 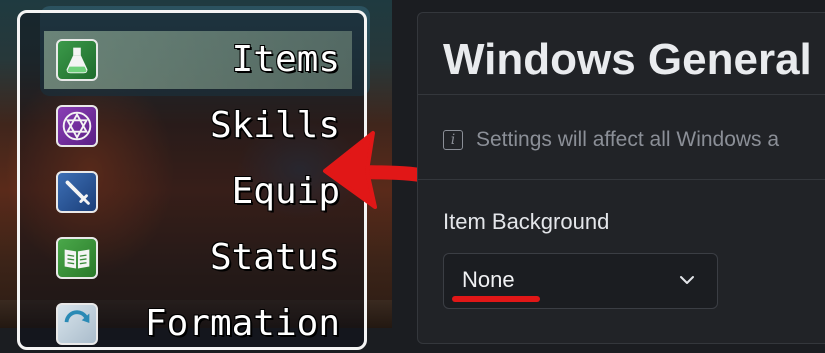 I want to click on hexagram-icon, so click(x=77, y=126).